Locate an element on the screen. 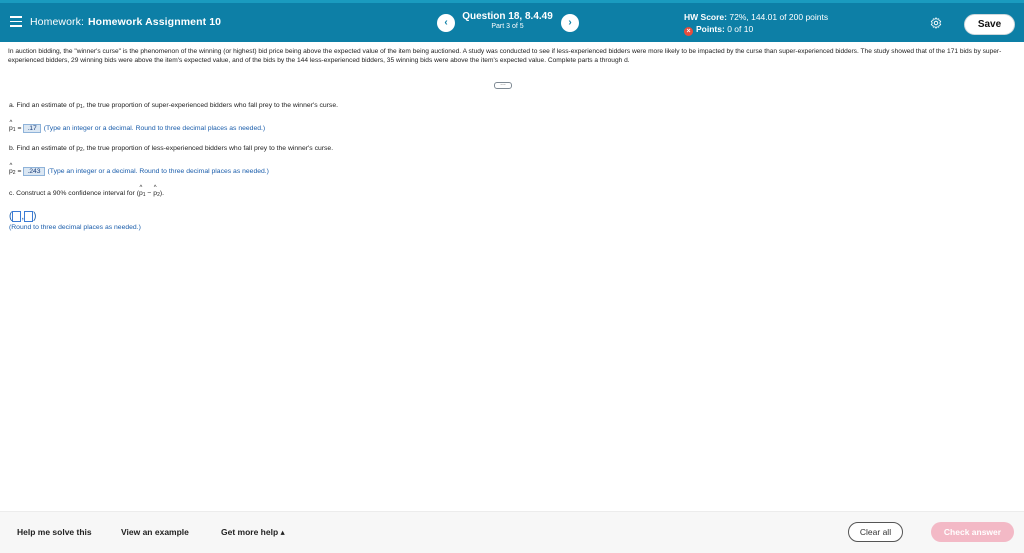 This screenshot has width=1024, height=553. answer-a-input: .17 is located at coordinates (32, 128).